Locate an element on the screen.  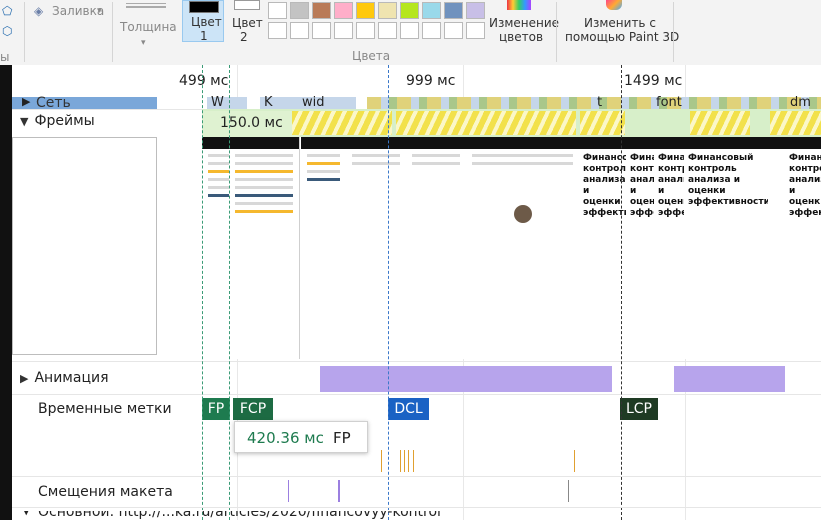
network-request-text: dm is located at coordinates (800, 102).